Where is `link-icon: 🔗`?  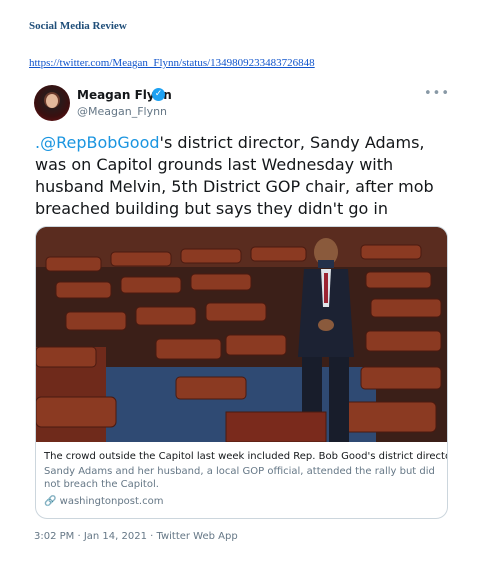 link-icon: 🔗 is located at coordinates (50, 501).